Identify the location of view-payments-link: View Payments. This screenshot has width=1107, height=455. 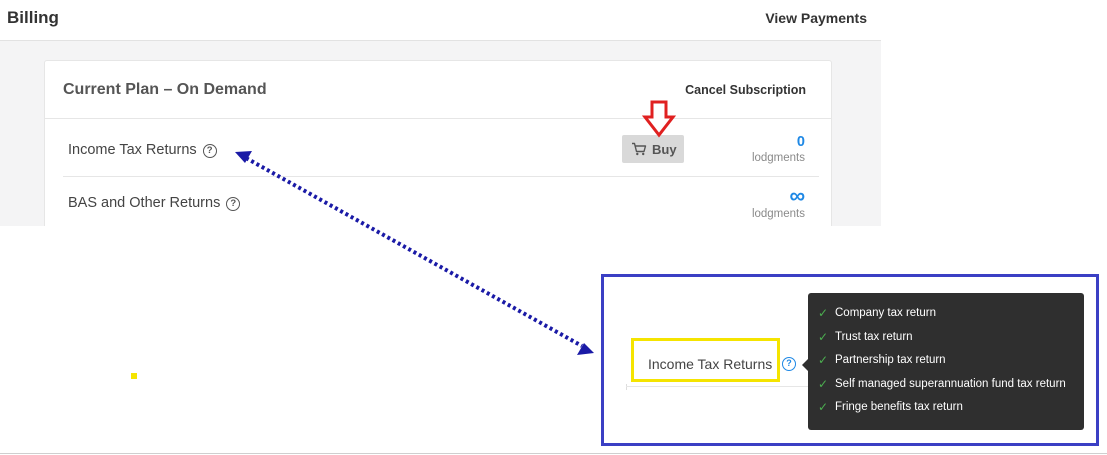
(816, 18).